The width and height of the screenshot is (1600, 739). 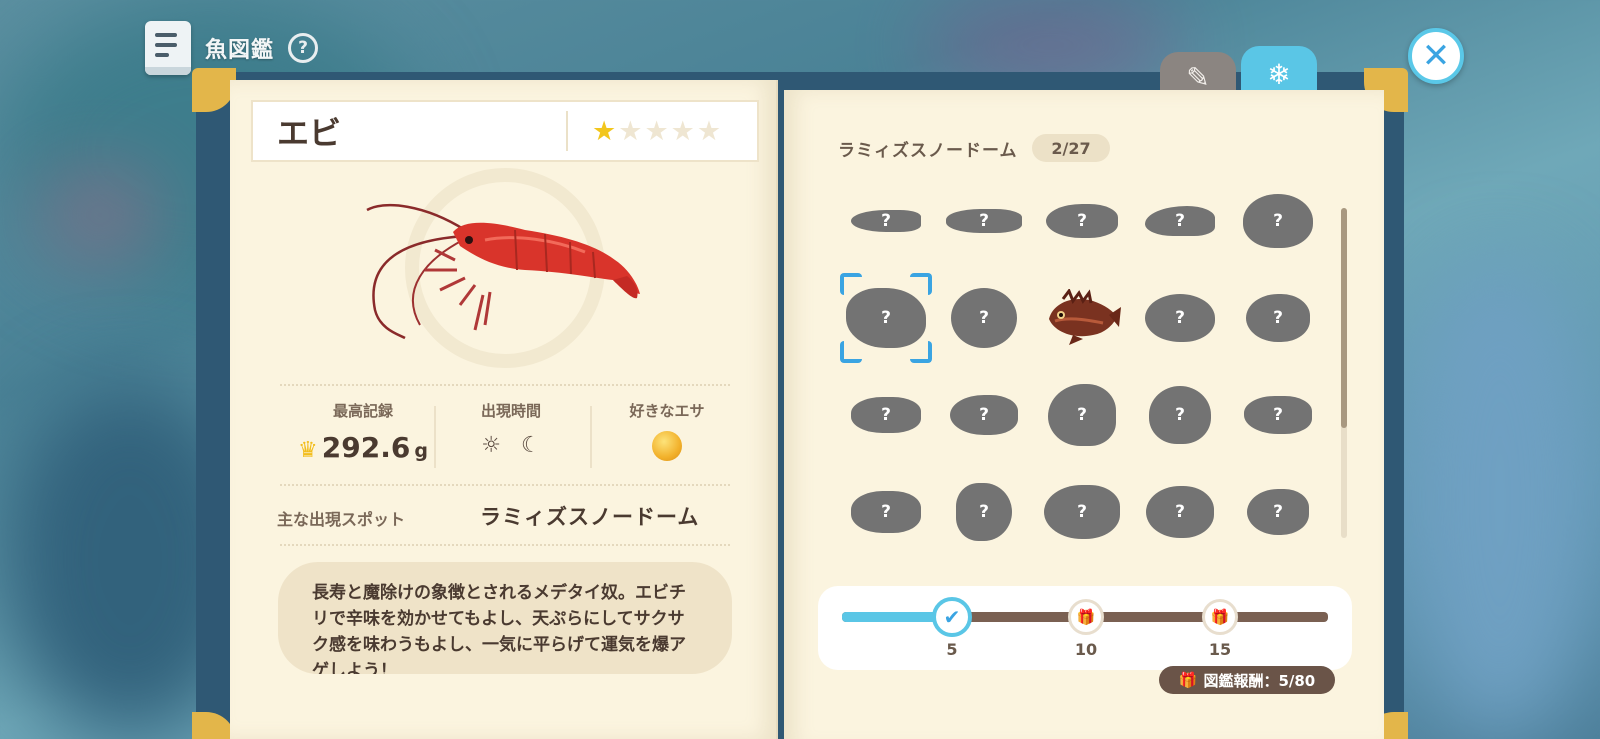 What do you see at coordinates (1085, 317) in the screenshot?
I see `scorpionfish-icon` at bounding box center [1085, 317].